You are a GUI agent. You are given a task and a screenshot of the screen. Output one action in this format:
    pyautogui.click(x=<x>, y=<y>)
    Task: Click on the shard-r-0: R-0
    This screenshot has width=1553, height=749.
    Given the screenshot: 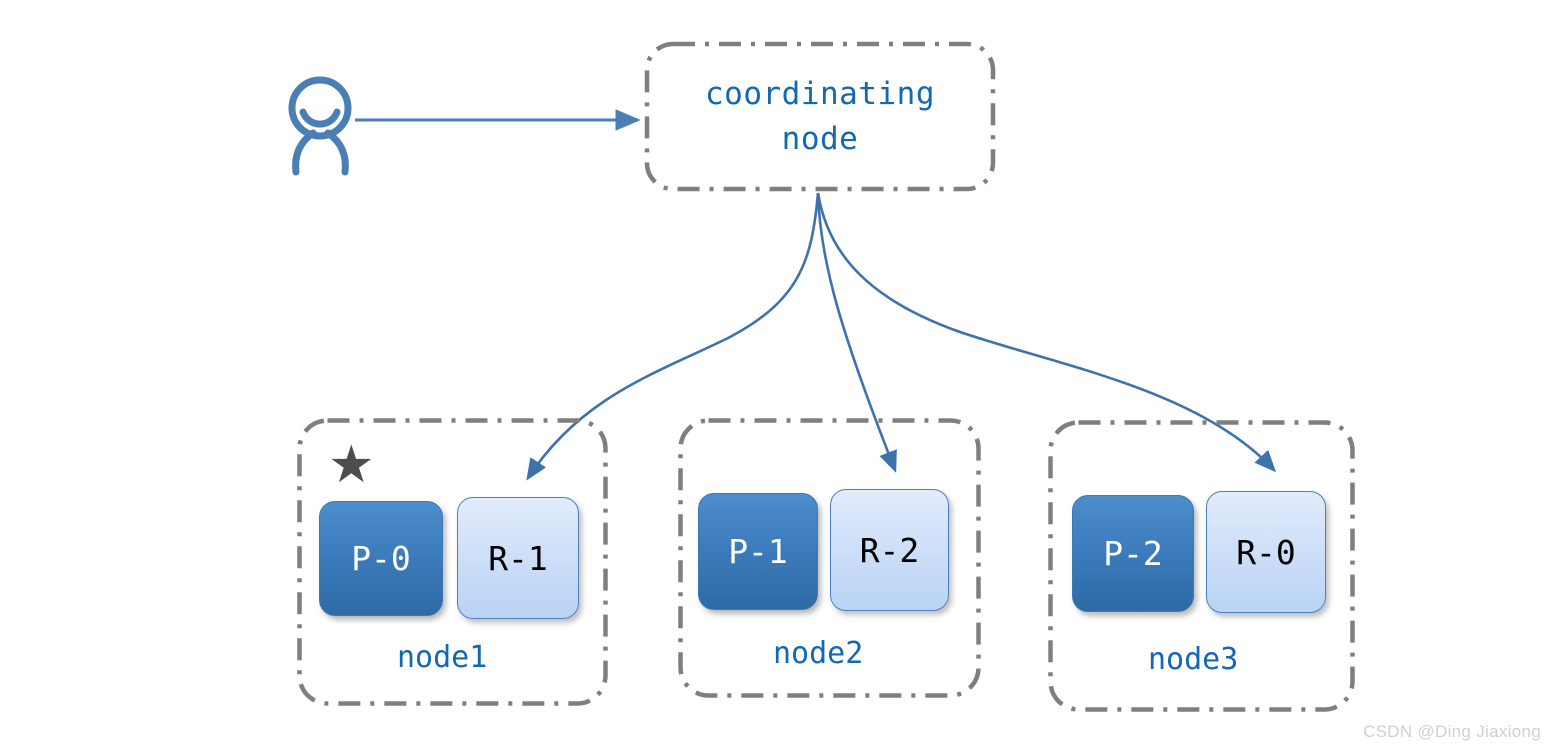 What is the action you would take?
    pyautogui.click(x=1266, y=552)
    